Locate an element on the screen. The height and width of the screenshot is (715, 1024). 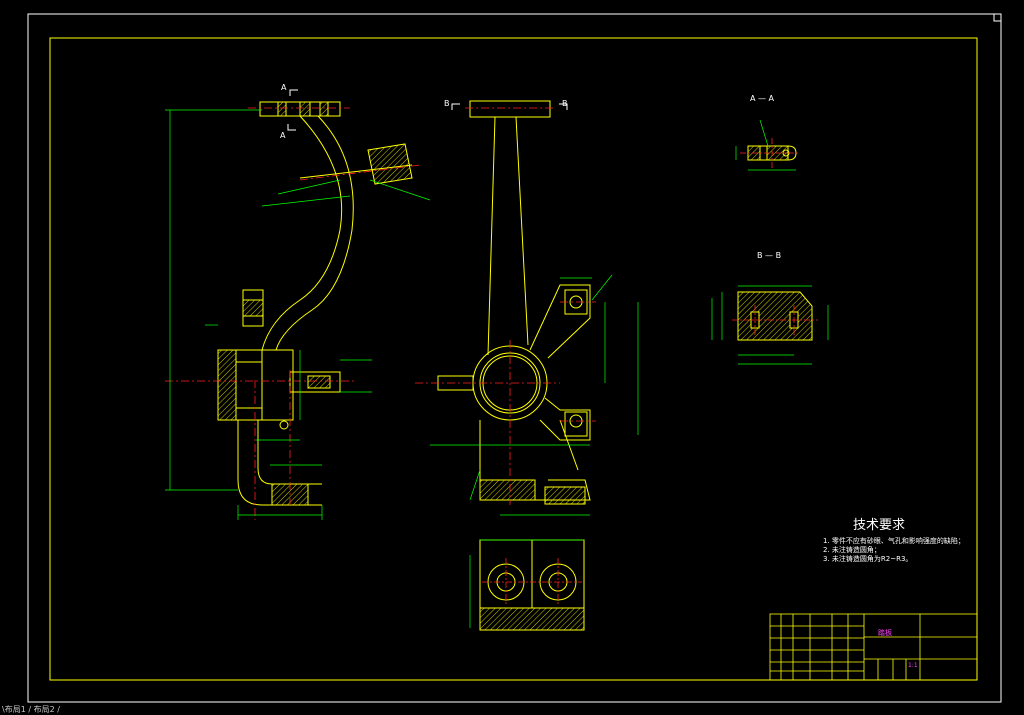
title-block-scale: 1:1 is located at coordinates (913, 665).